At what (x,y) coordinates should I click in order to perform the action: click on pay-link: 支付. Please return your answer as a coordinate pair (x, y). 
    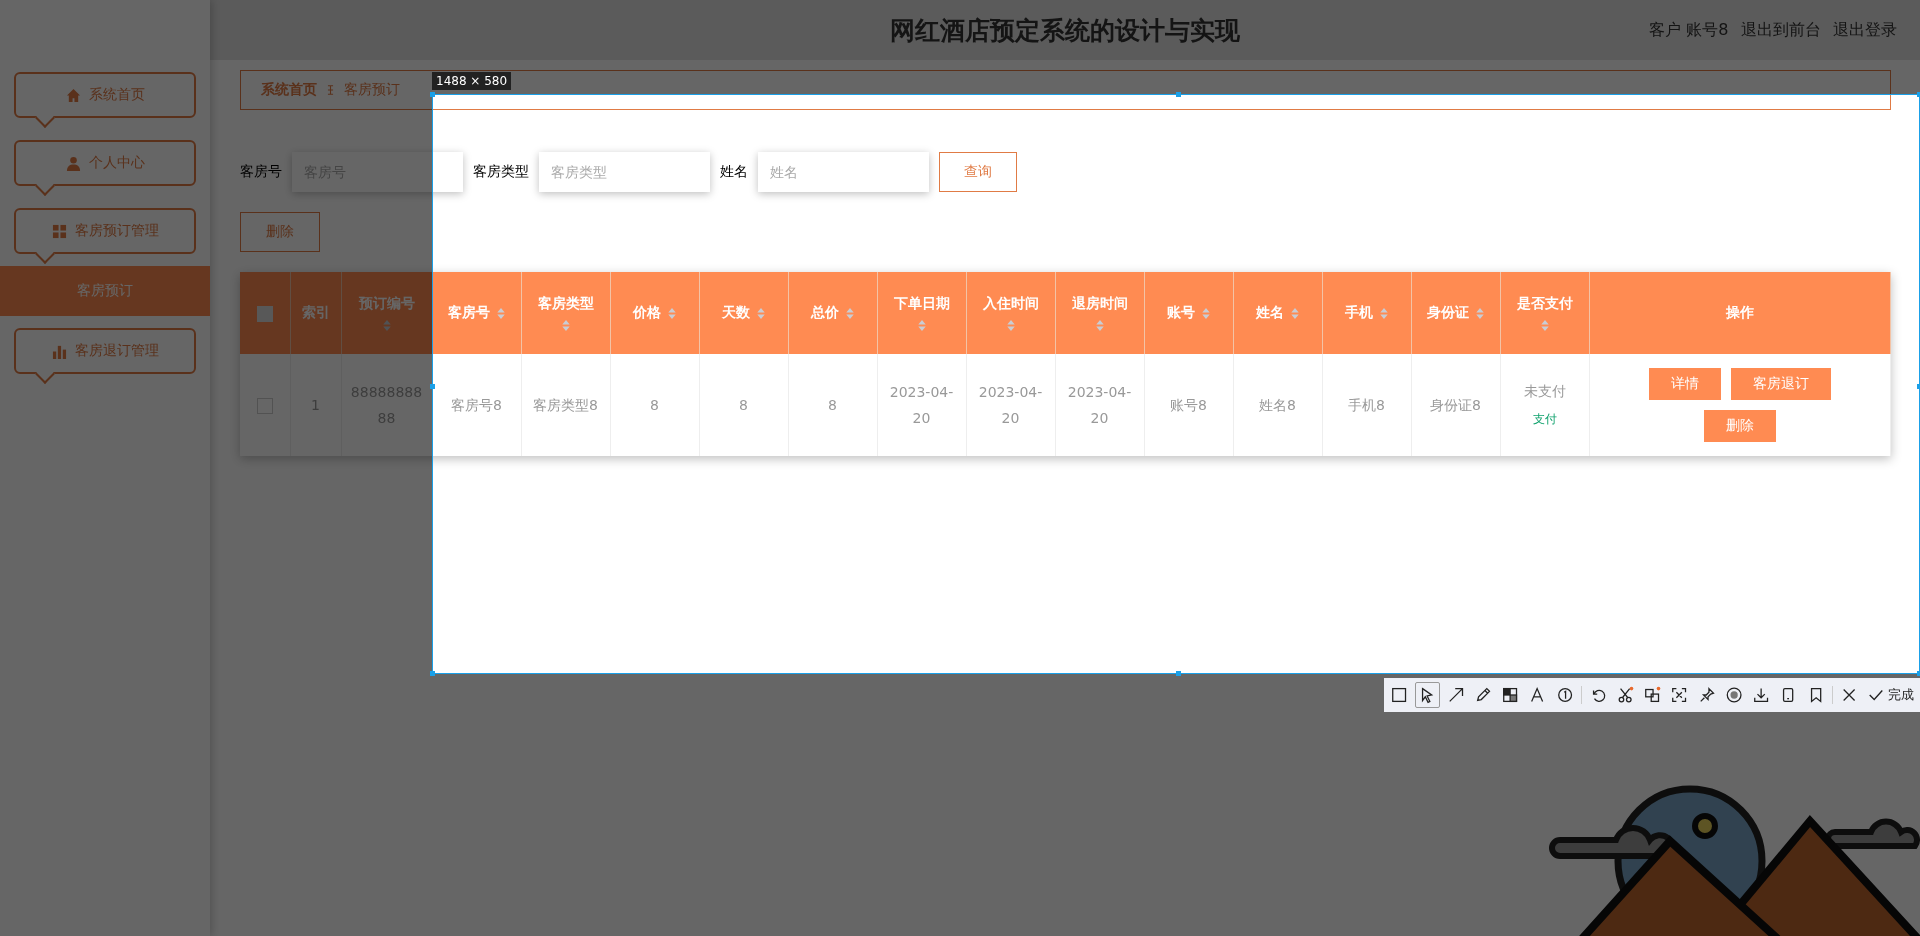
    Looking at the image, I should click on (1544, 419).